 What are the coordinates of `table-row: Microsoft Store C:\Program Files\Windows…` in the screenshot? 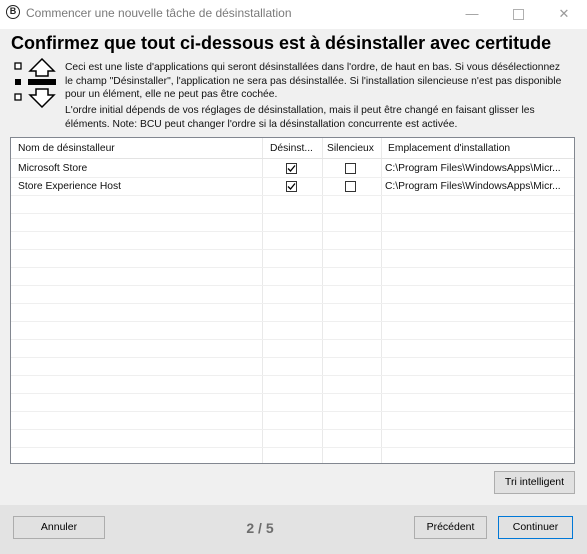 It's located at (292, 169).